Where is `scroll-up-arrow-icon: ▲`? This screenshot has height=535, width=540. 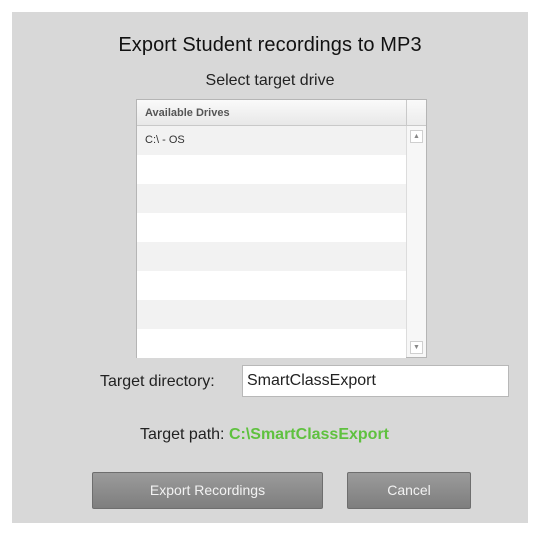 scroll-up-arrow-icon: ▲ is located at coordinates (416, 136).